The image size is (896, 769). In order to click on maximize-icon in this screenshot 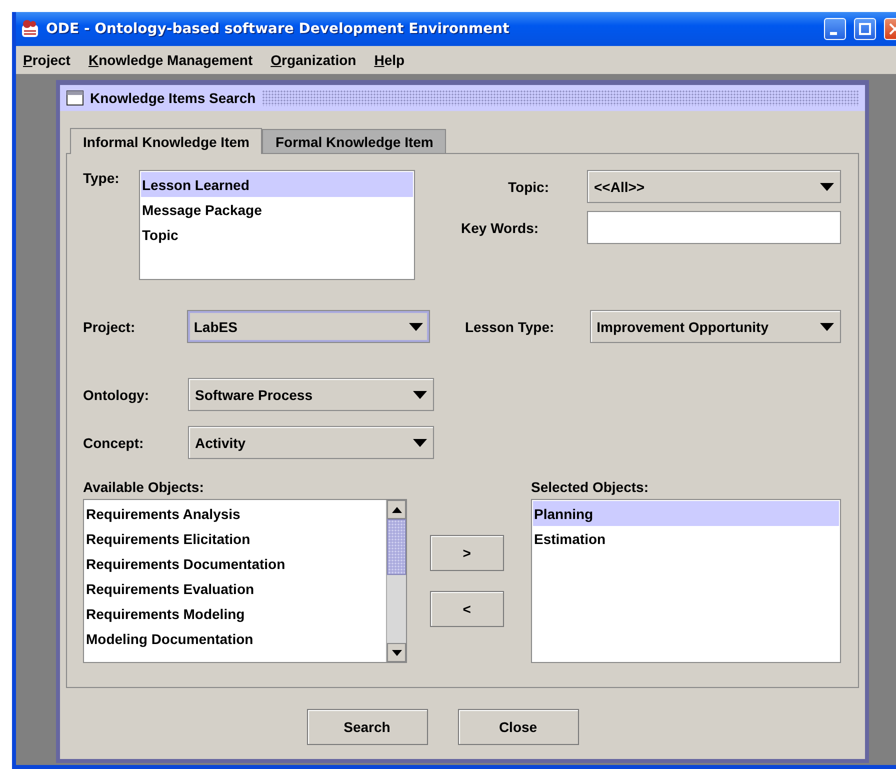, I will do `click(865, 29)`.